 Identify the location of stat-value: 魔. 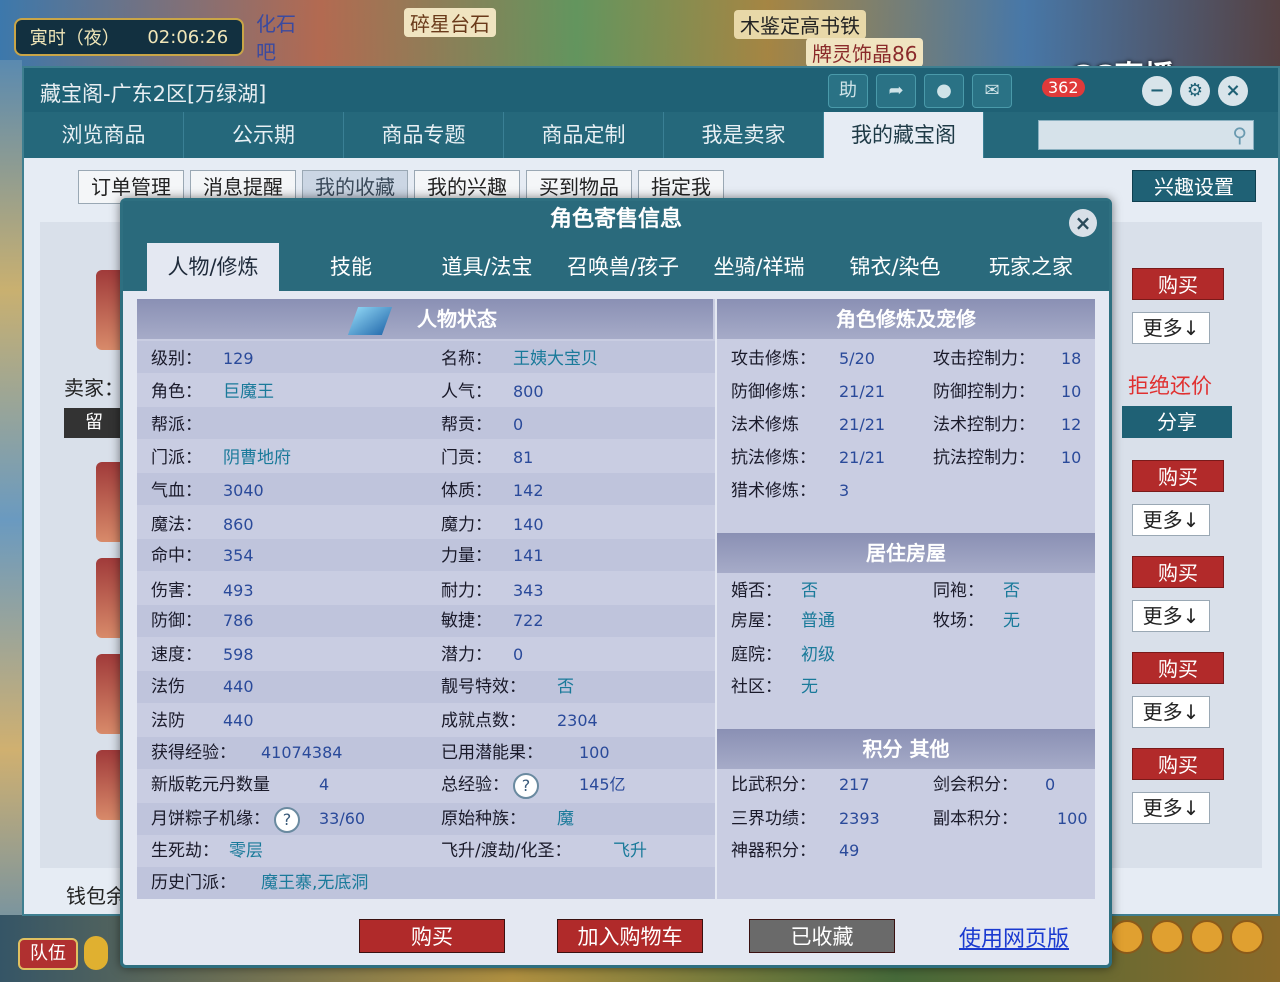
(565, 819).